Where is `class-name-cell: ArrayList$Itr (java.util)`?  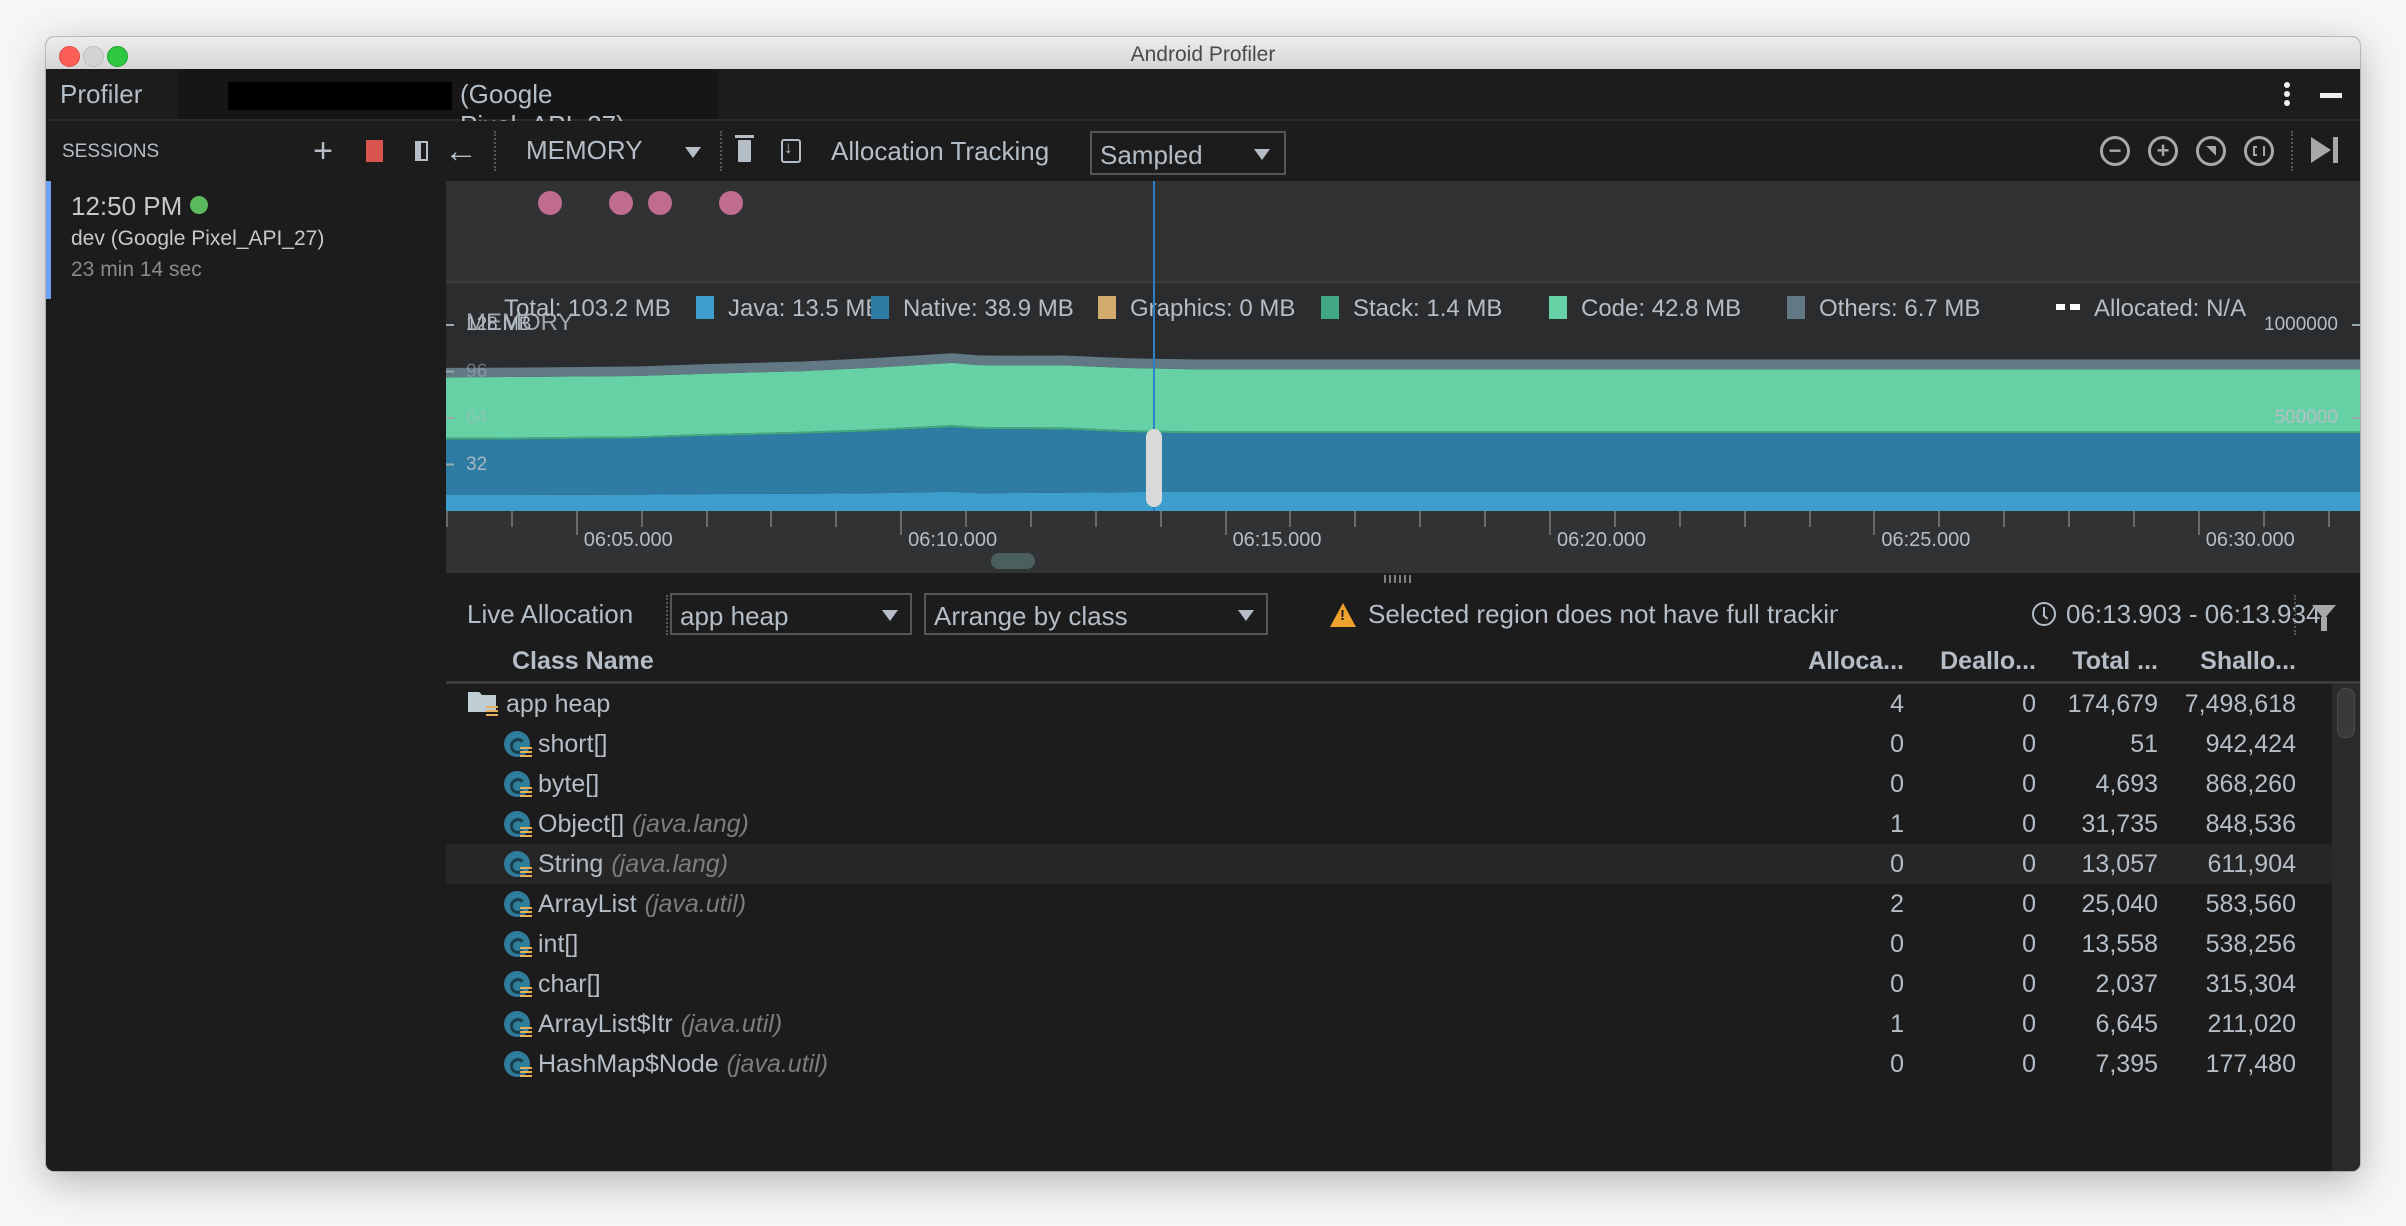
class-name-cell: ArrayList$Itr (java.util) is located at coordinates (660, 1024).